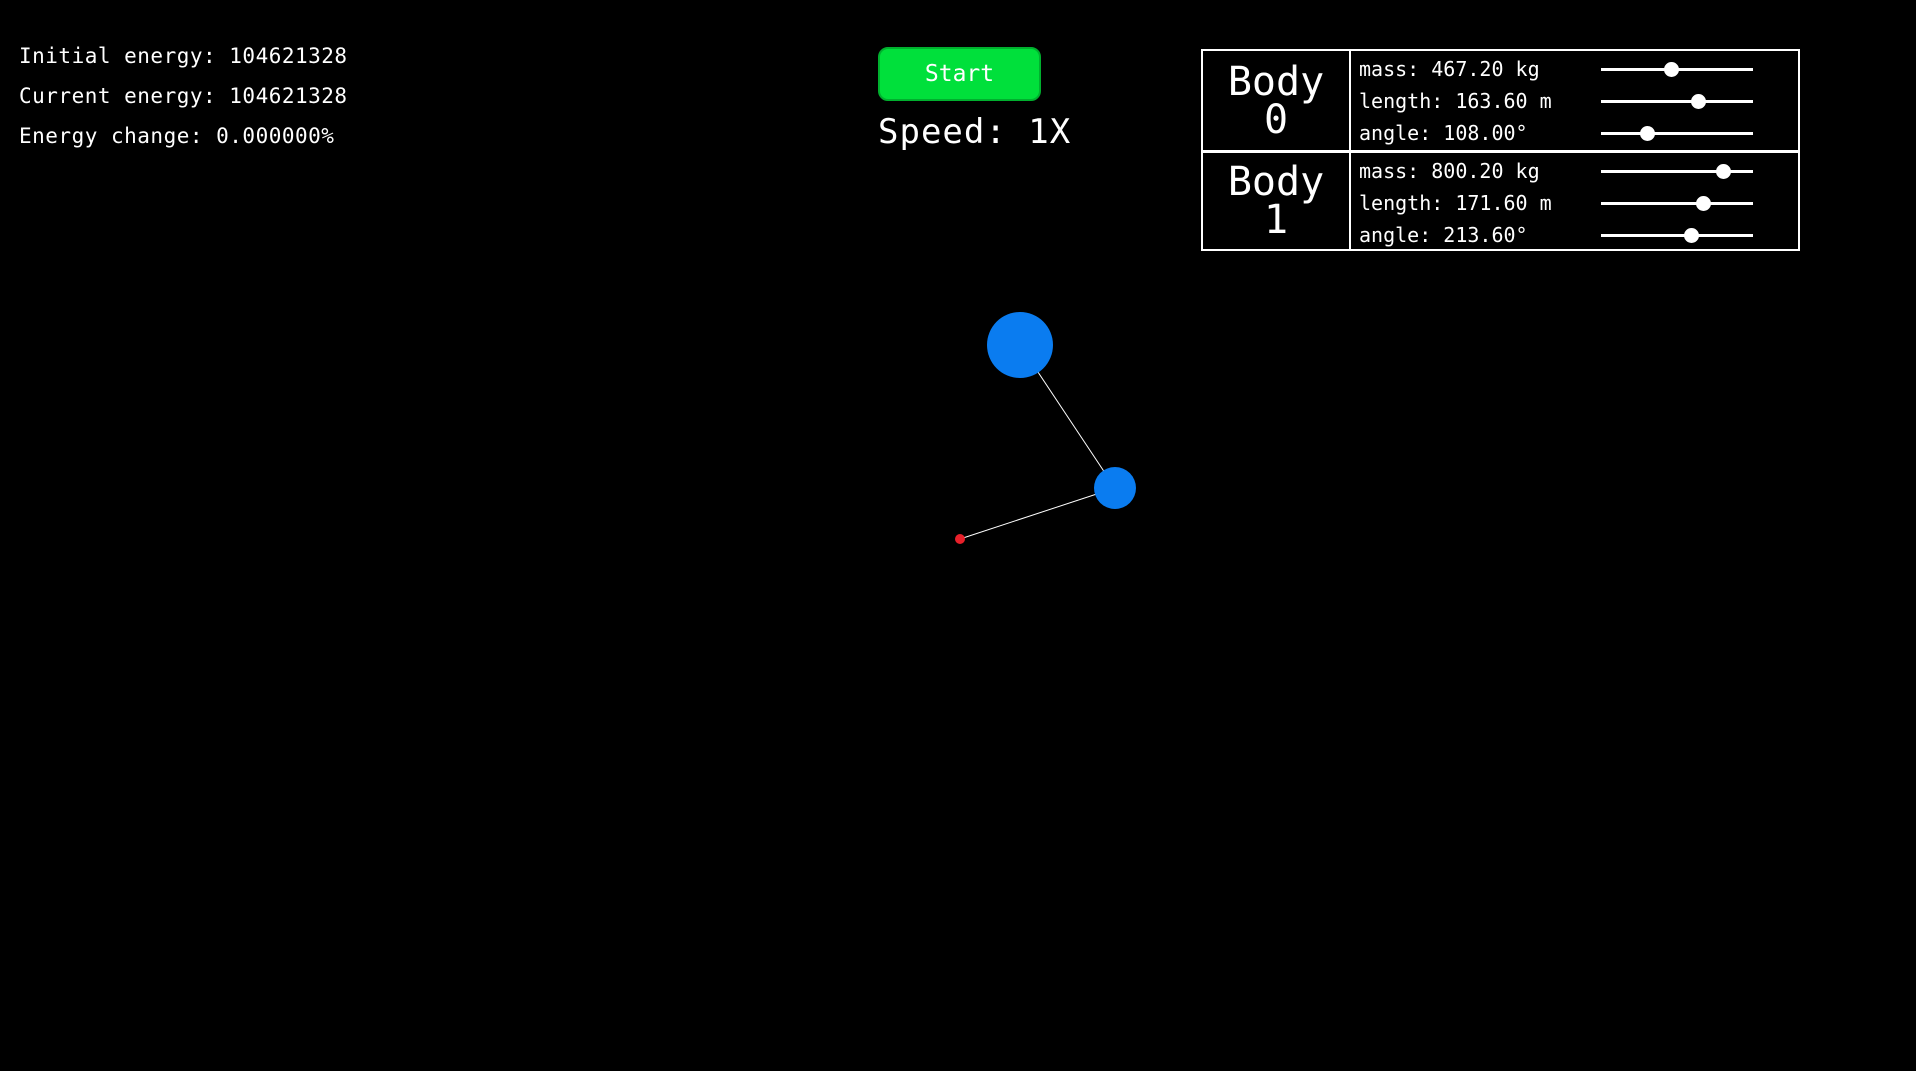 The height and width of the screenshot is (1071, 1916). What do you see at coordinates (1677, 101) in the screenshot?
I see `body-0-length-slider` at bounding box center [1677, 101].